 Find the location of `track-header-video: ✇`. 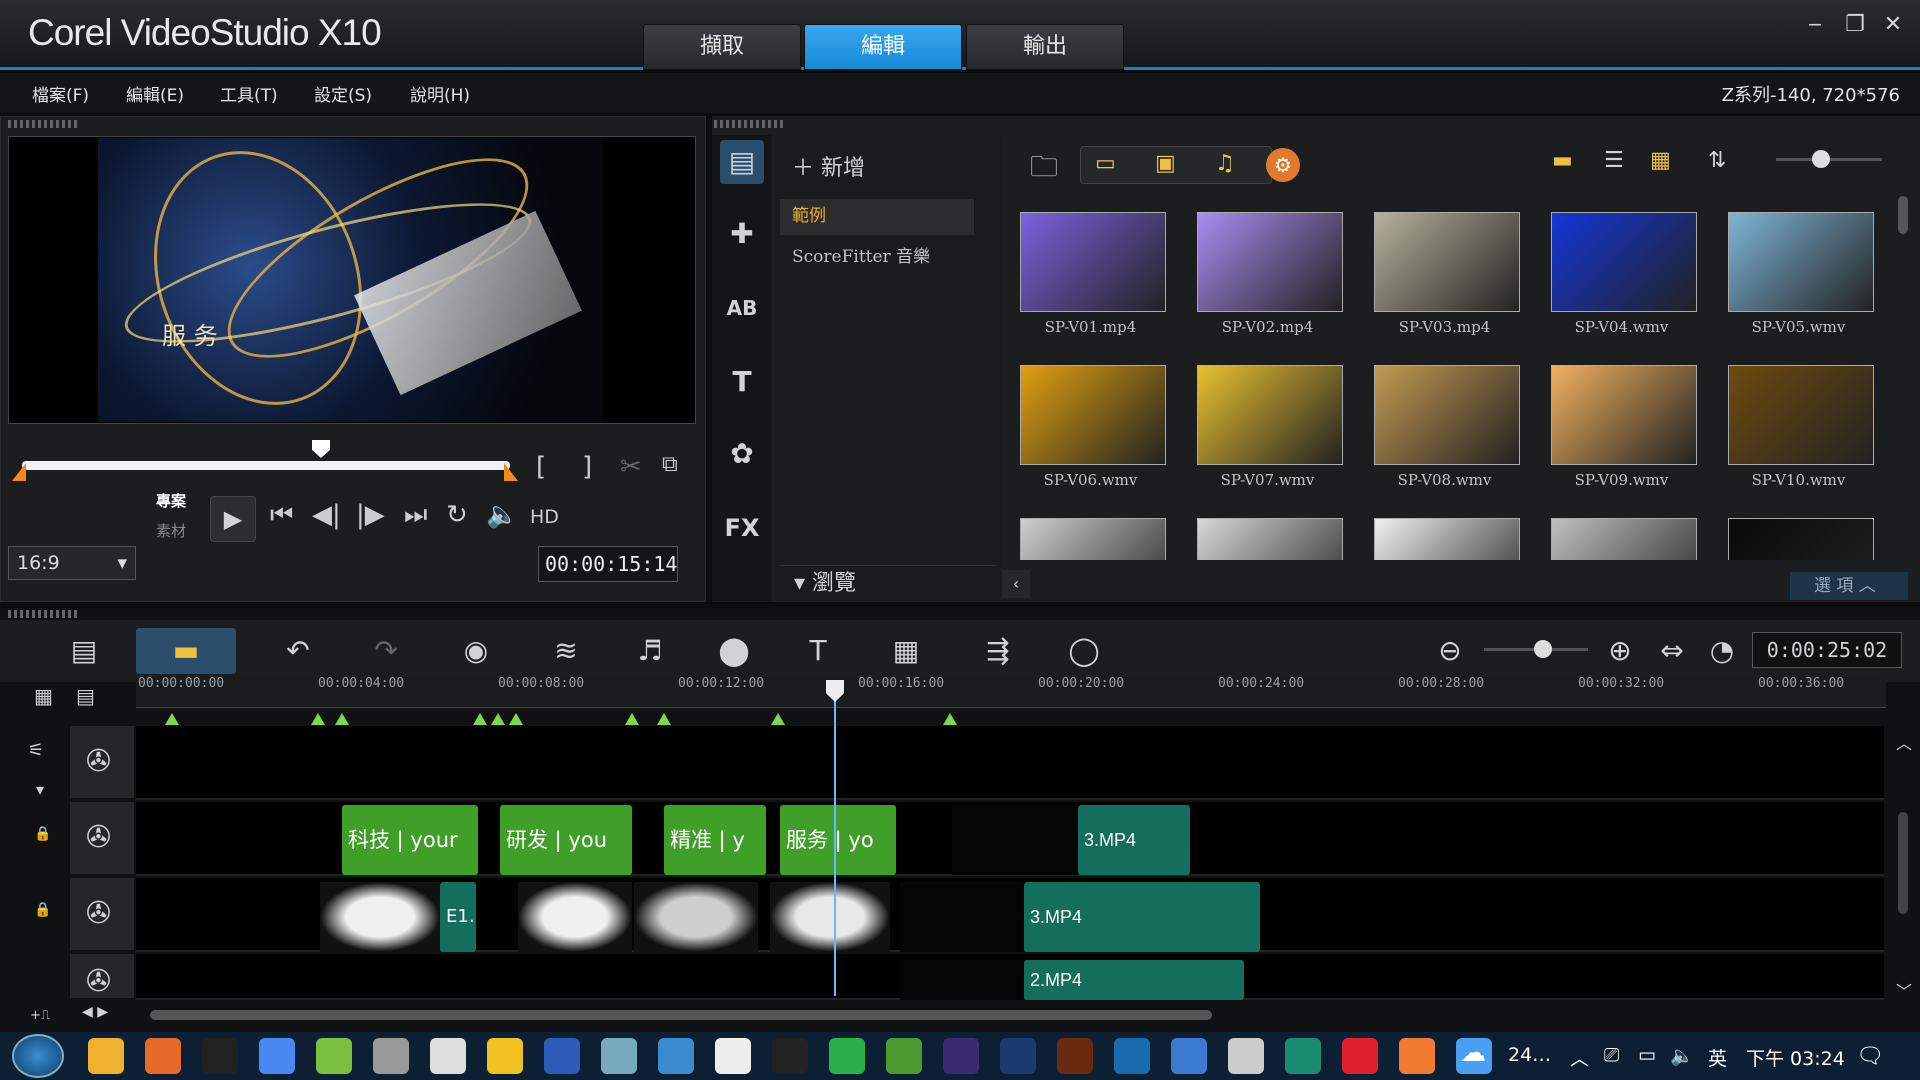

track-header-video: ✇ is located at coordinates (102, 763).